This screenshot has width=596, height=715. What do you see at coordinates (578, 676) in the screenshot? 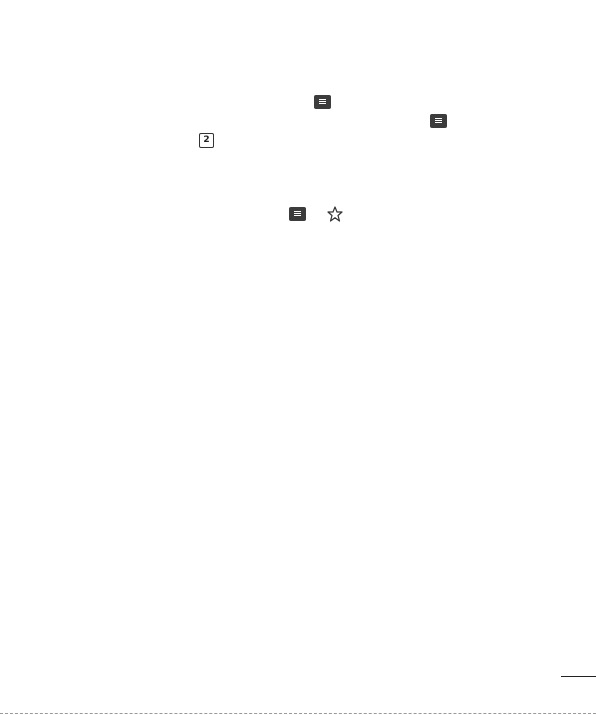
I see `page-number-rule` at bounding box center [578, 676].